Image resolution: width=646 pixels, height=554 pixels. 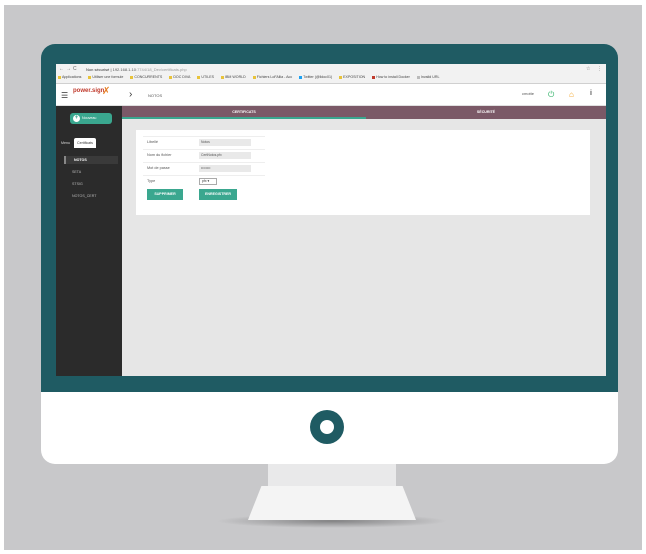 What do you see at coordinates (599, 69) in the screenshot?
I see `browser-menu-icon: ⋮` at bounding box center [599, 69].